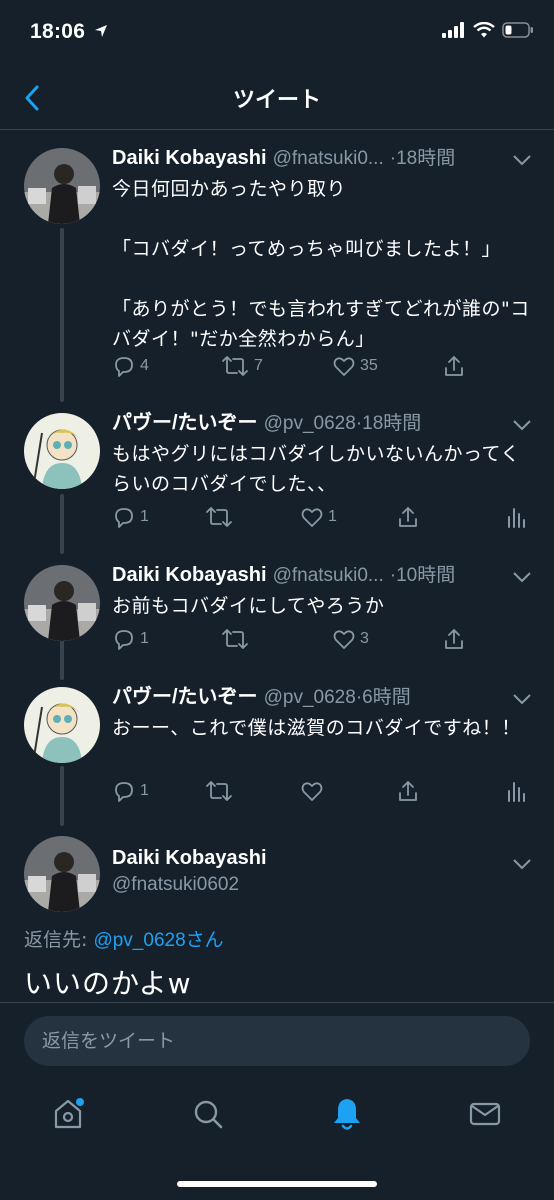 The height and width of the screenshot is (1200, 554). I want to click on cellular-signal-icon, so click(453, 30).